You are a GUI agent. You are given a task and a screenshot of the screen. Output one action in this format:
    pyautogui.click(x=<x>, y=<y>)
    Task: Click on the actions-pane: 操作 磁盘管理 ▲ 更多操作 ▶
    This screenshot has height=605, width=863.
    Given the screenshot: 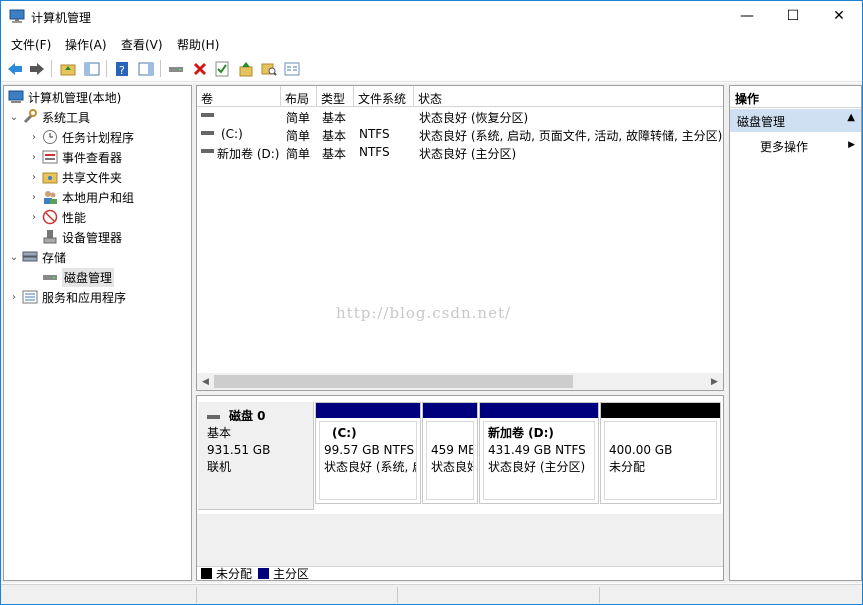 What is the action you would take?
    pyautogui.click(x=795, y=333)
    